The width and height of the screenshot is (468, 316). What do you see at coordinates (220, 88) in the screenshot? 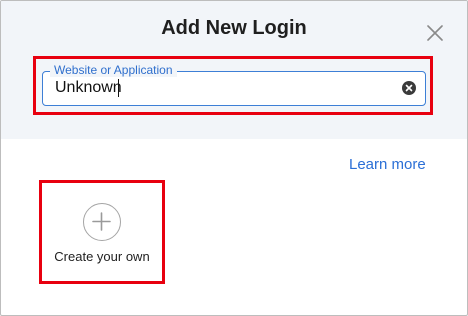
I see `website-input` at bounding box center [220, 88].